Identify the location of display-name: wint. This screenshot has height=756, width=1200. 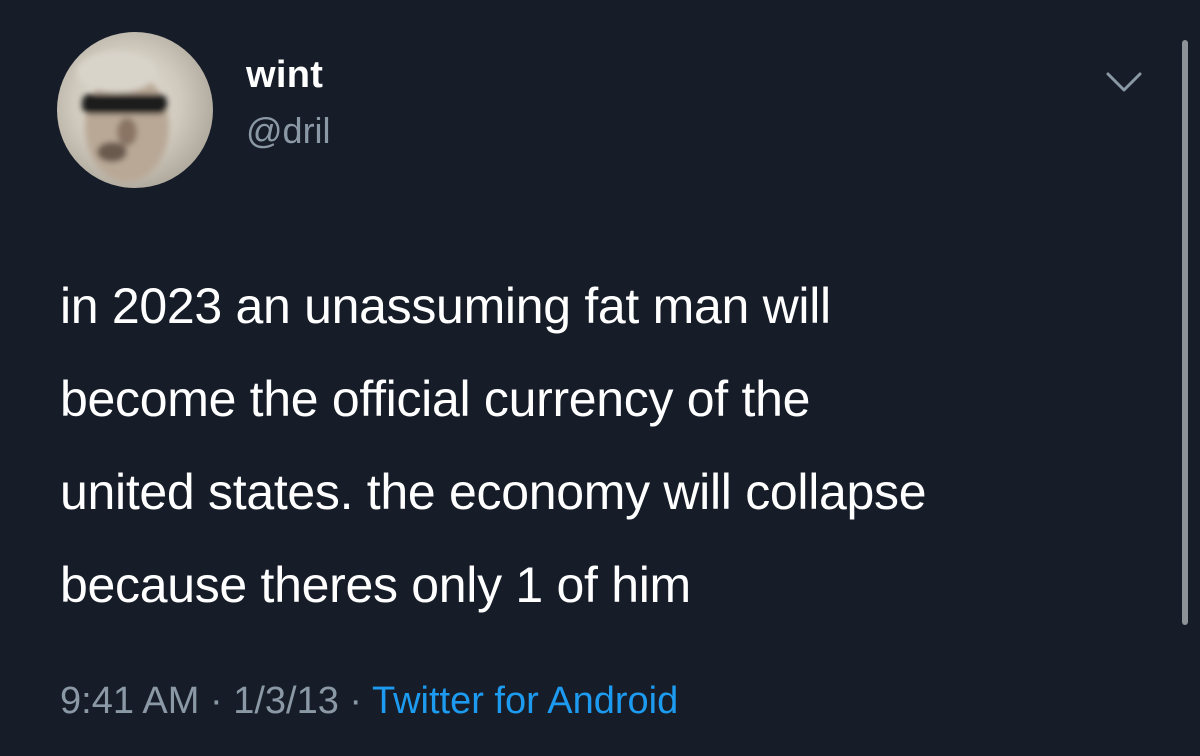
(284, 75).